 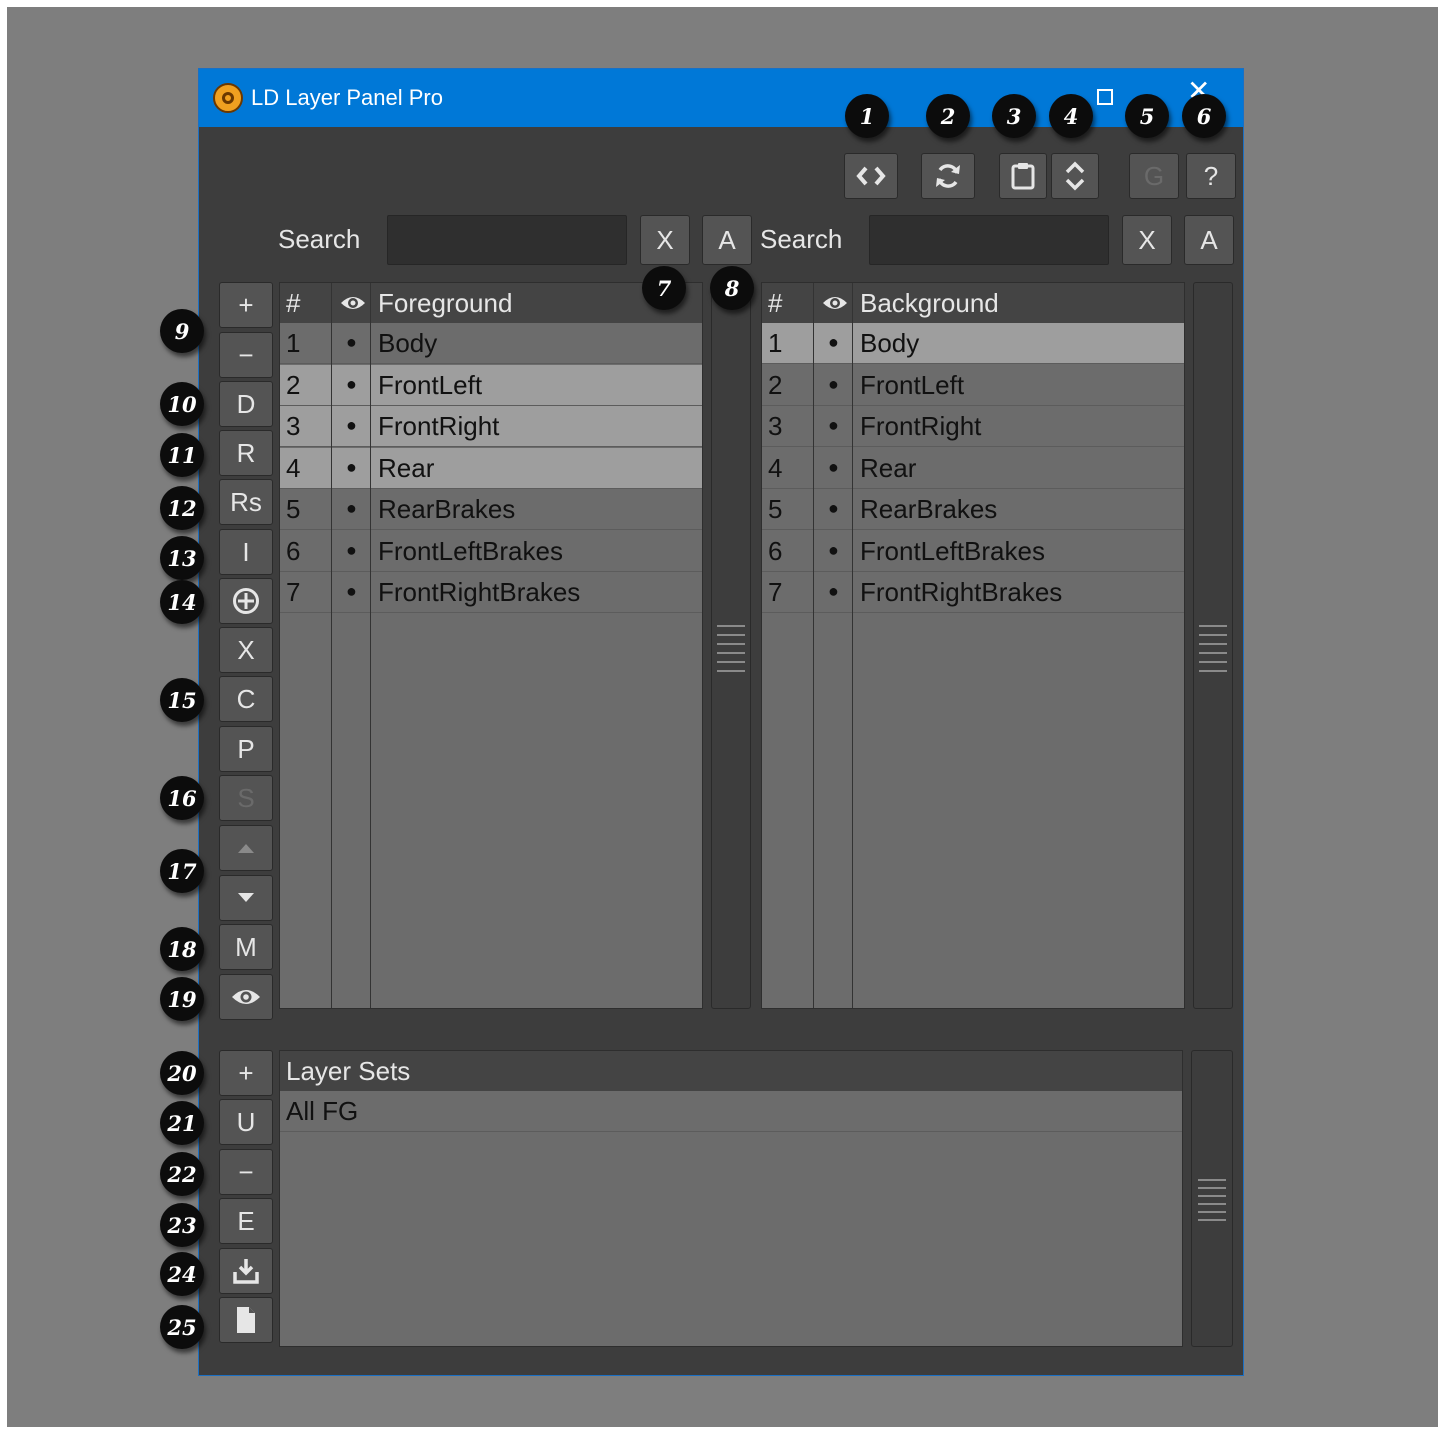 I want to click on remove-layer-button: −, so click(x=246, y=355).